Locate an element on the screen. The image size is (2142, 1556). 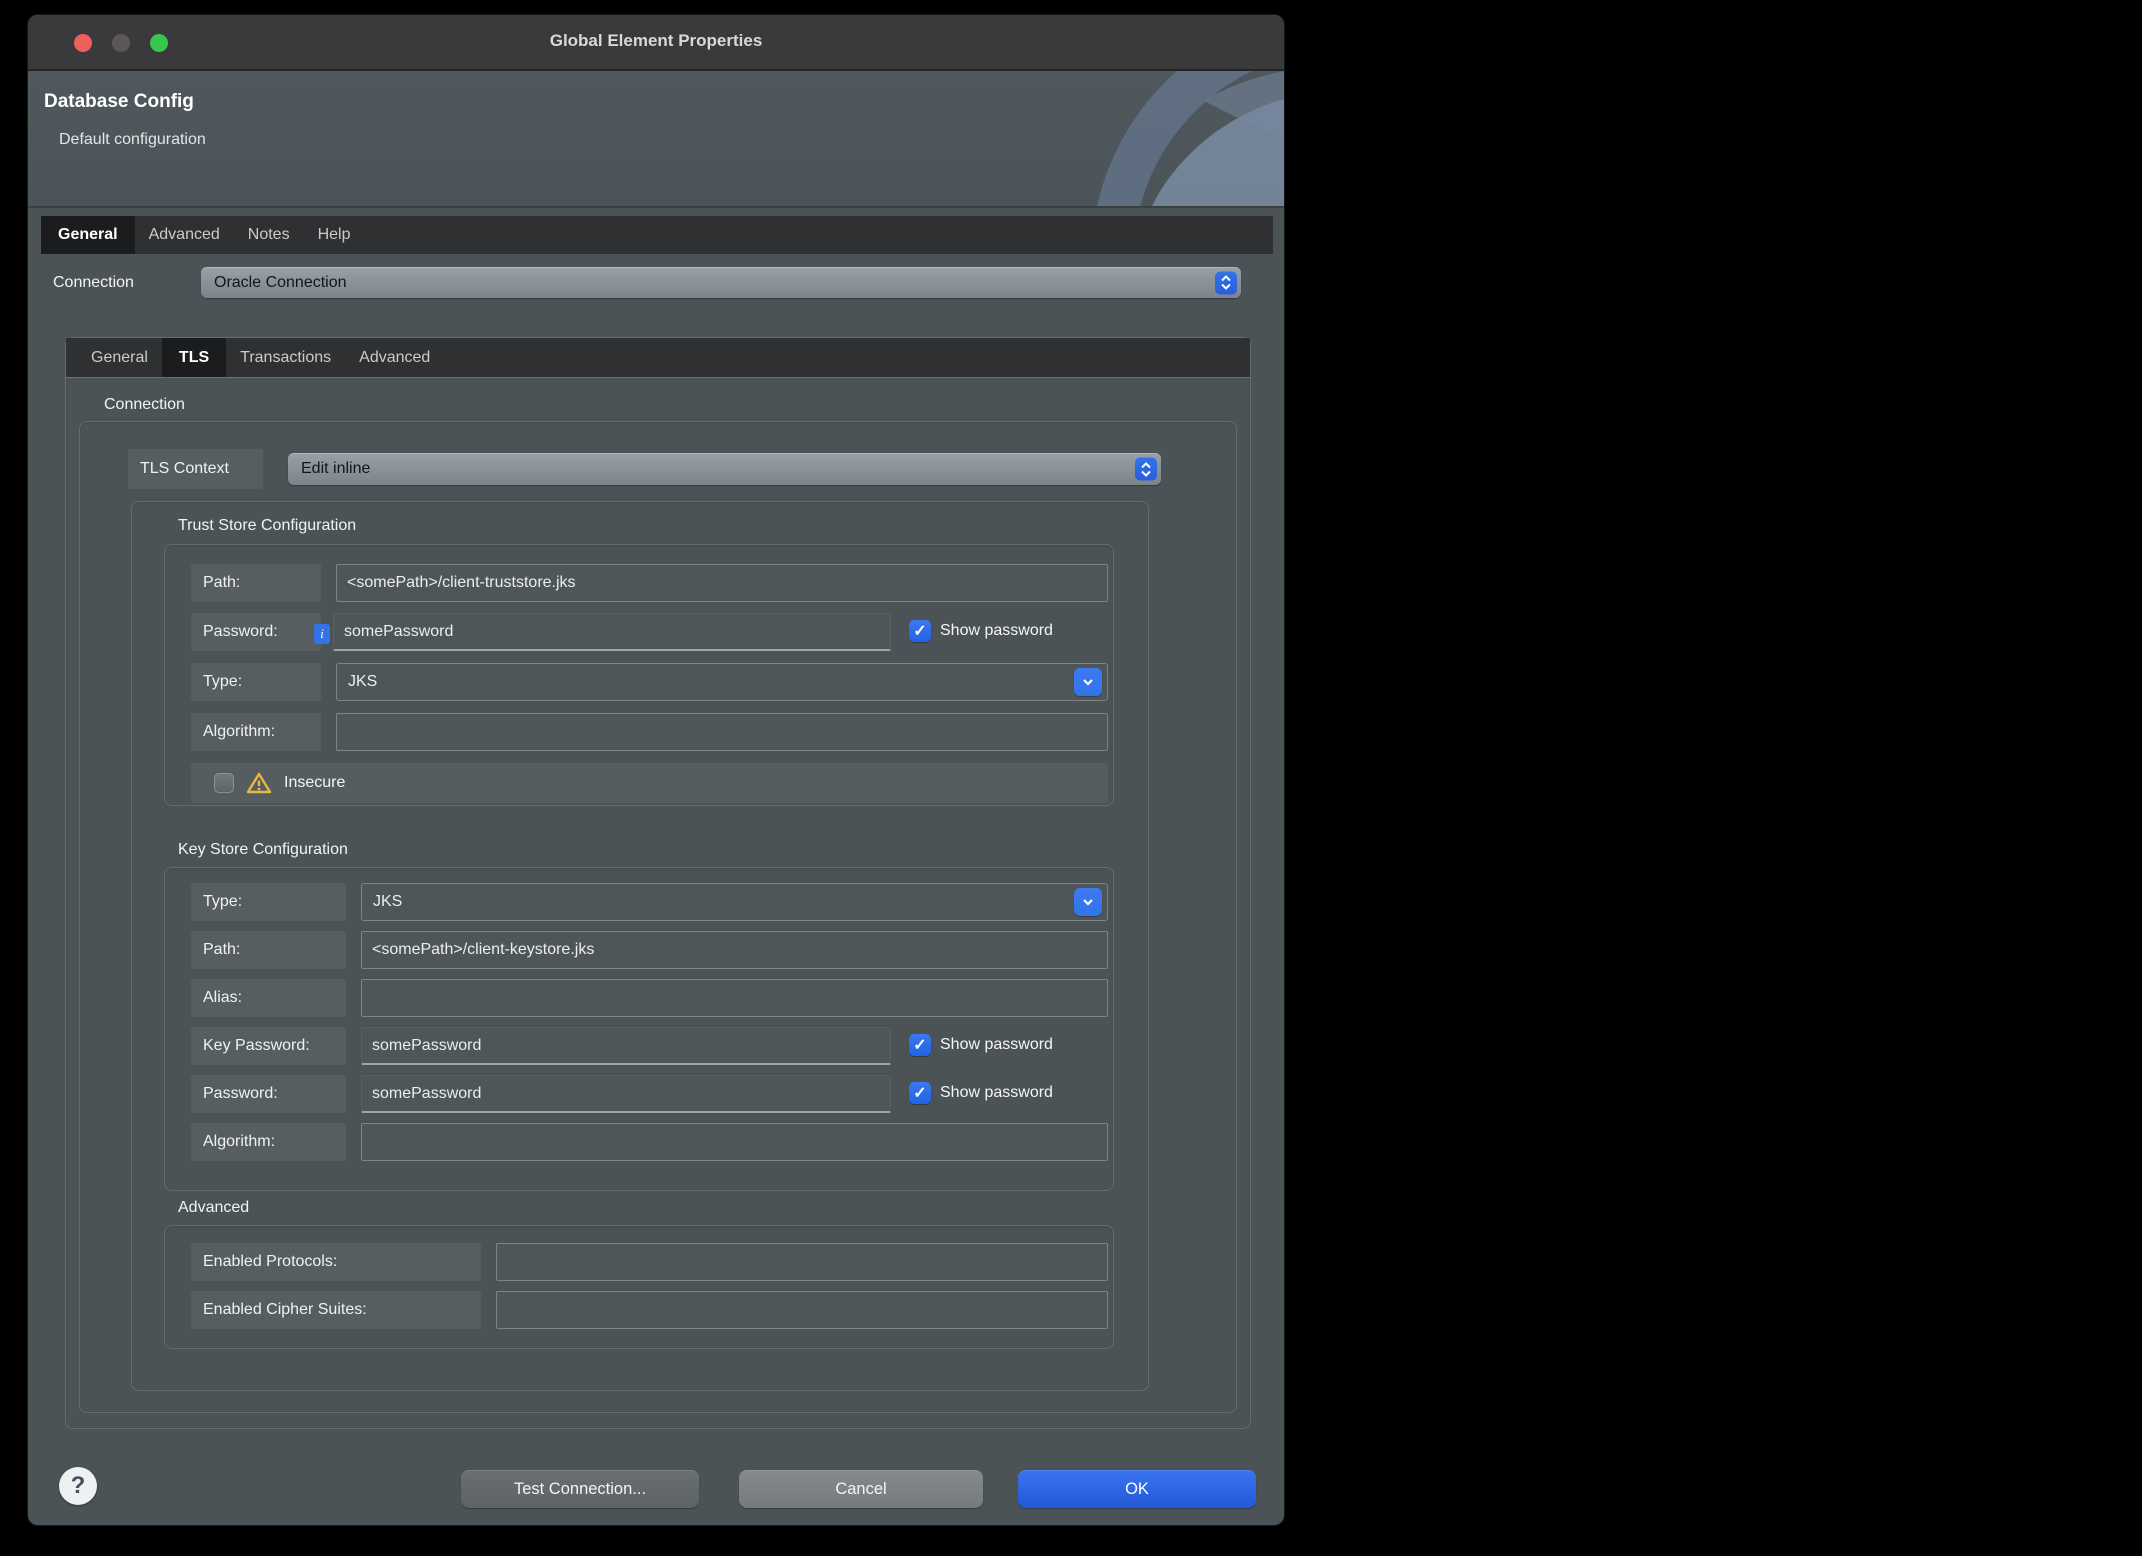
enabled-protocols-input is located at coordinates (802, 1262).